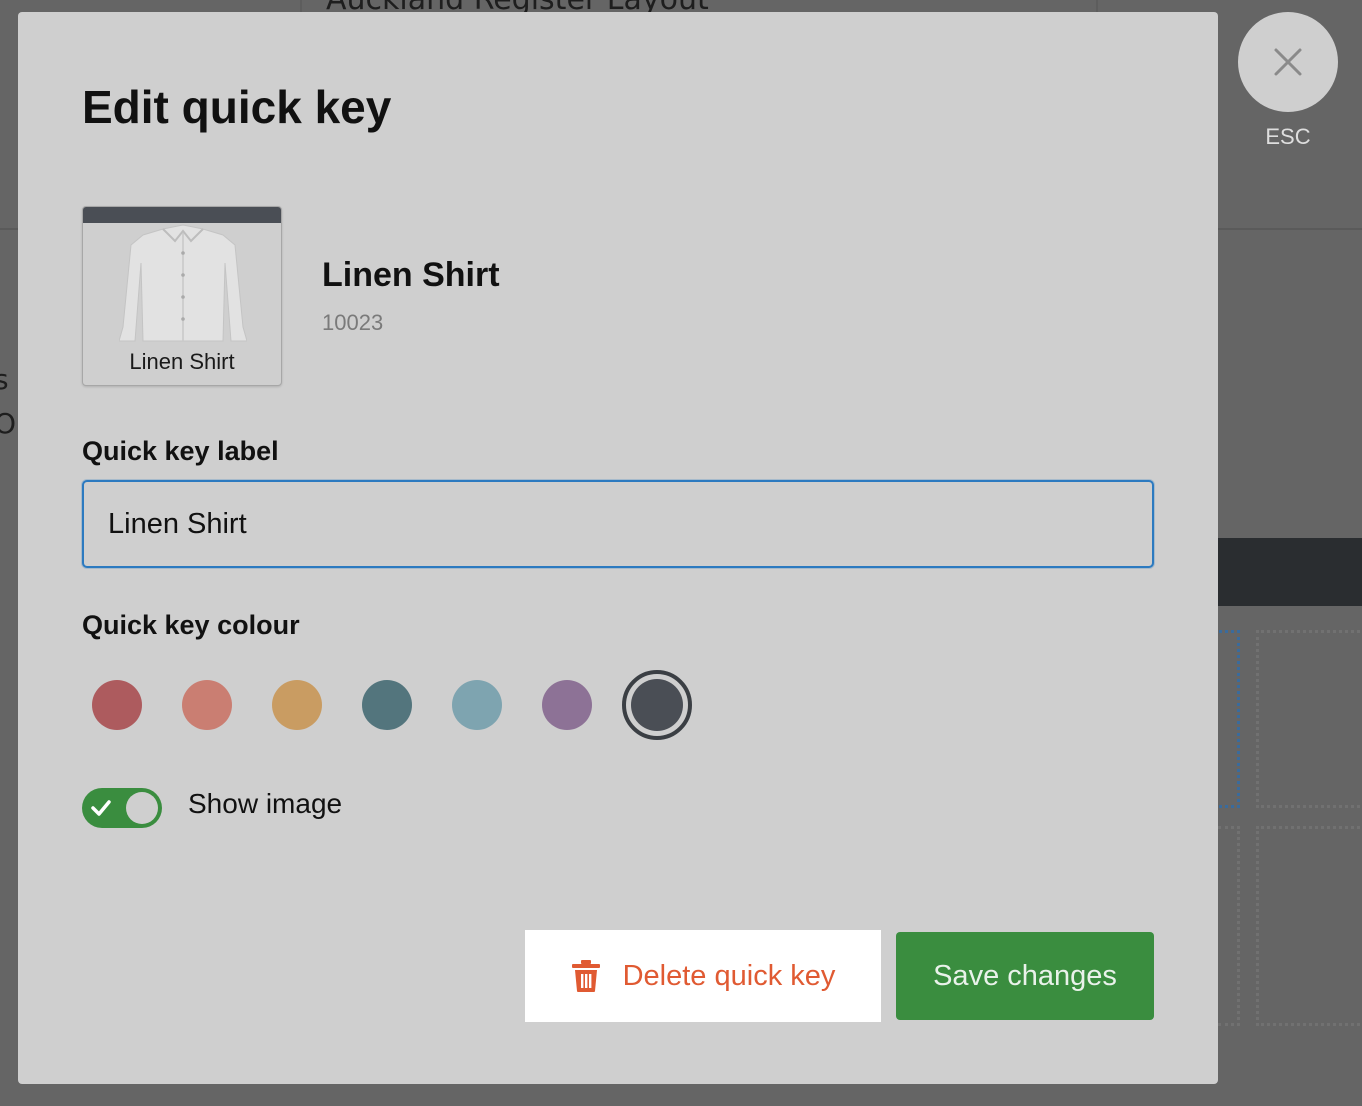  What do you see at coordinates (353, 322) in the screenshot?
I see `product-sku: 10023` at bounding box center [353, 322].